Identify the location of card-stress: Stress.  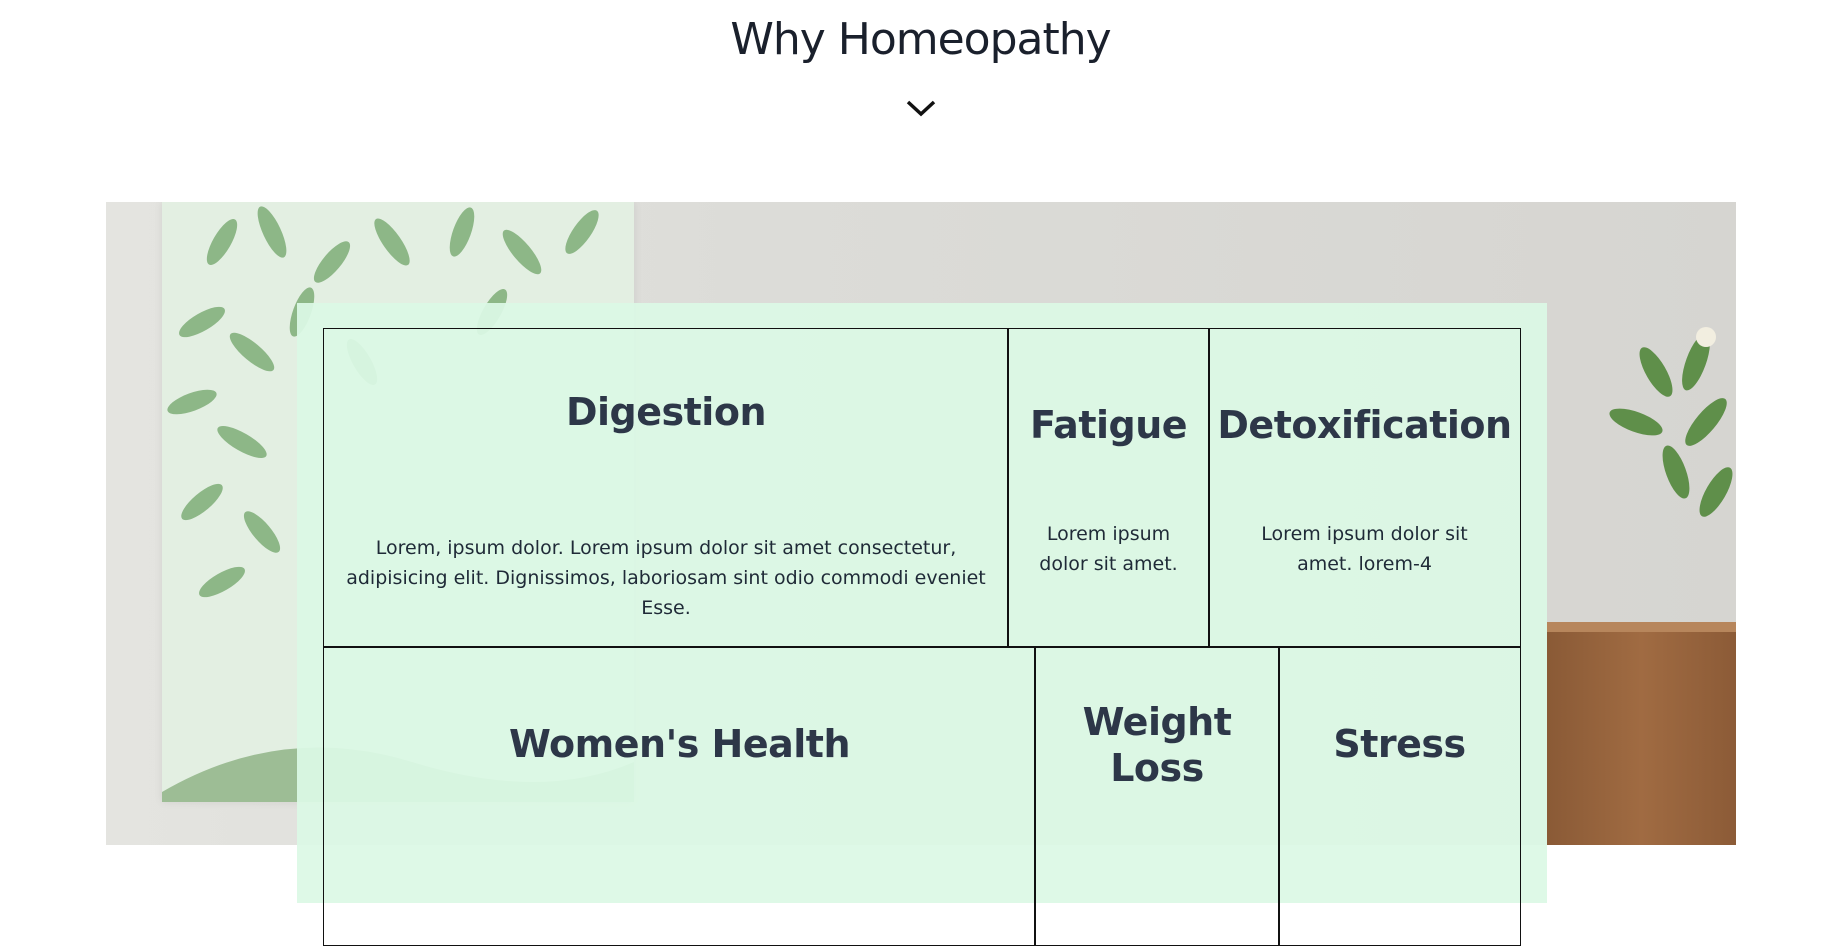
(1399, 796).